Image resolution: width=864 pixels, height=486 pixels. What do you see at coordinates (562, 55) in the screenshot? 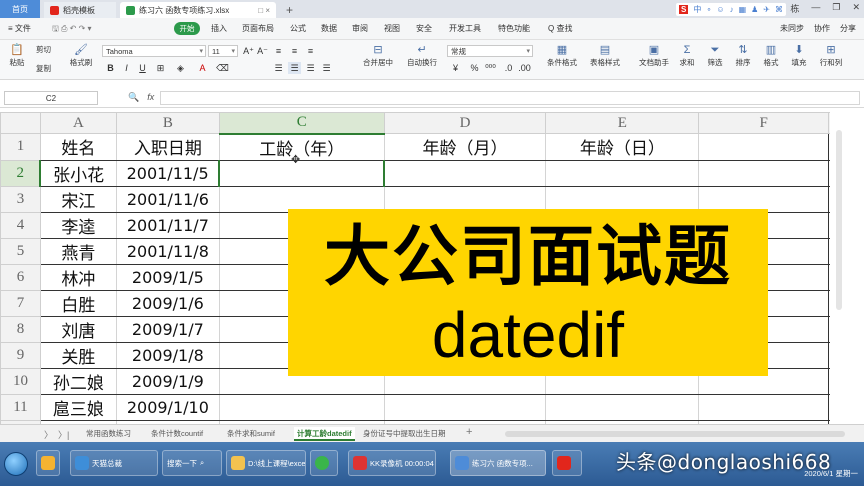
I see `conditional-format-button: ▦ 条件格式` at bounding box center [562, 55].